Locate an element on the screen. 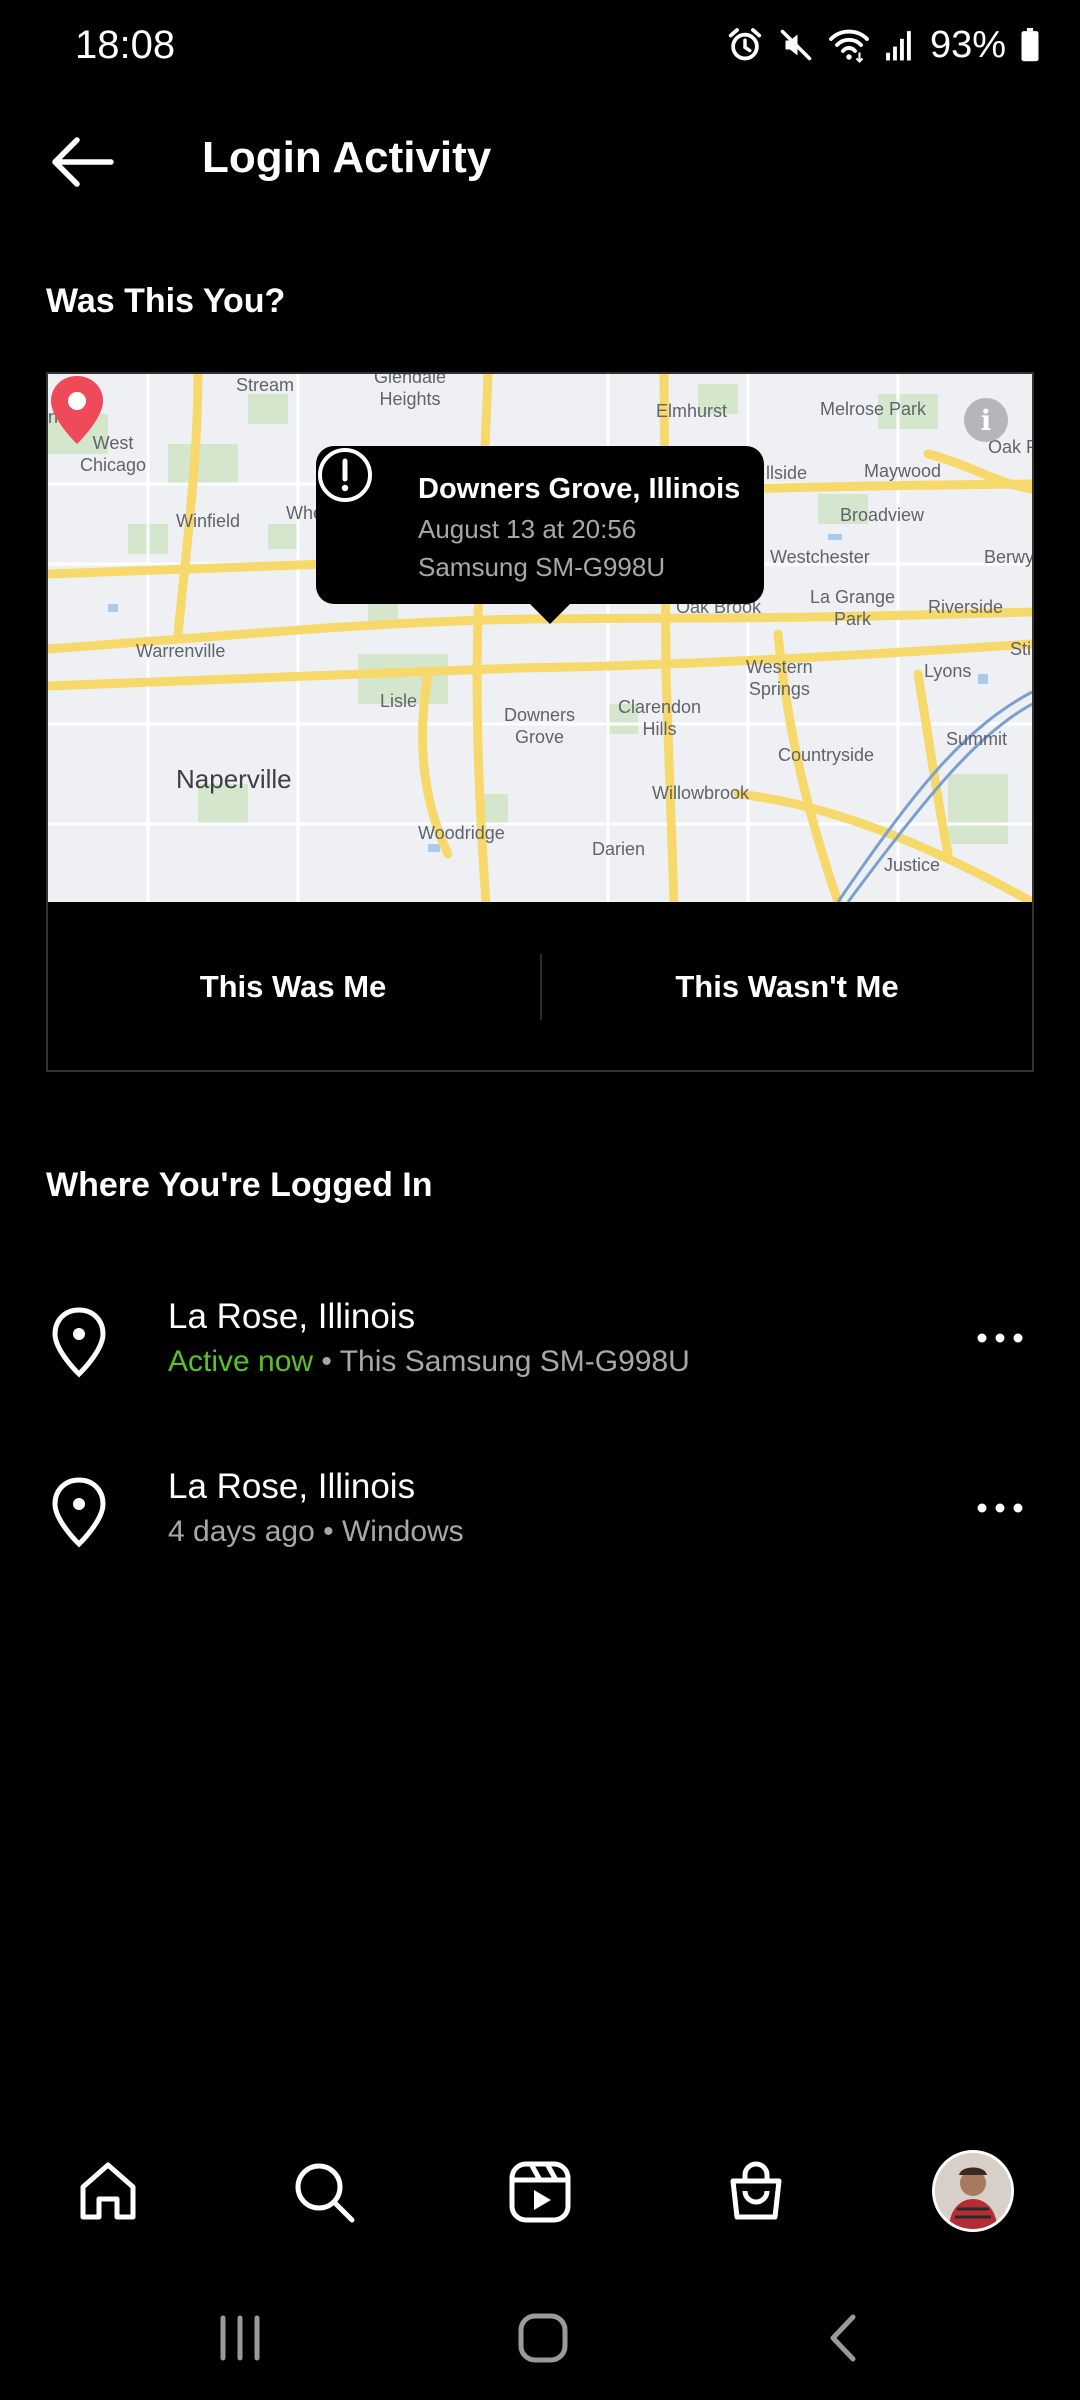 Image resolution: width=1080 pixels, height=2400 pixels. avatar is located at coordinates (973, 2191).